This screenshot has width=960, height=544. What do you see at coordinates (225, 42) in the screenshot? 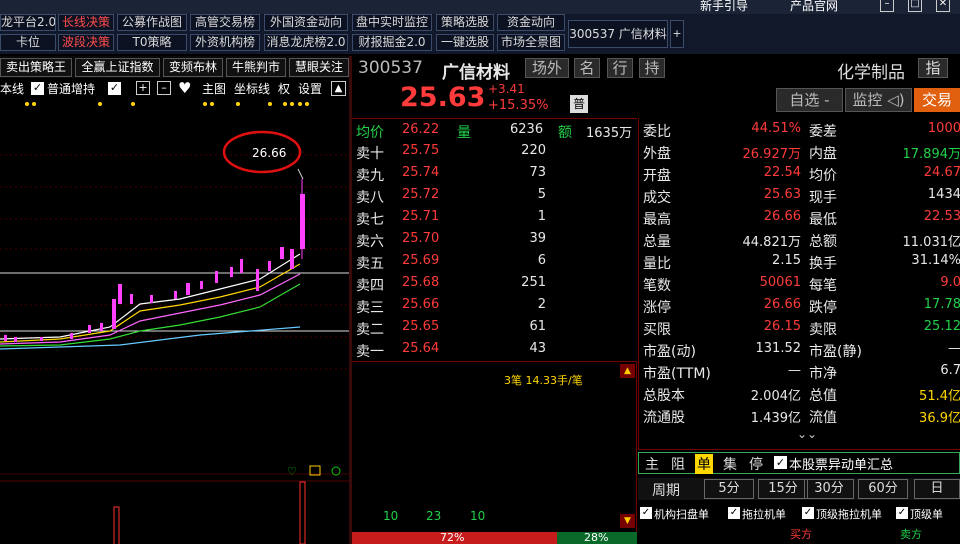
I see `toolbar-btn: 外资机构榜` at bounding box center [225, 42].